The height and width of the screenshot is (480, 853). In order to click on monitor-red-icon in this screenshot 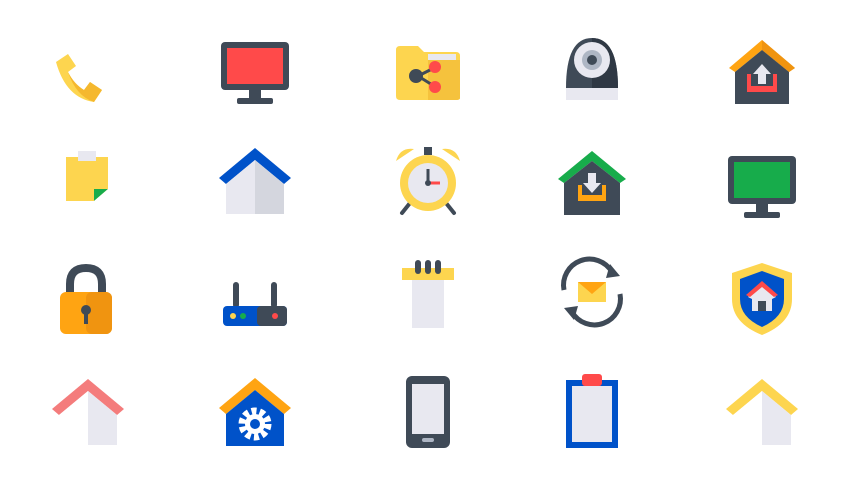, I will do `click(255, 73)`.